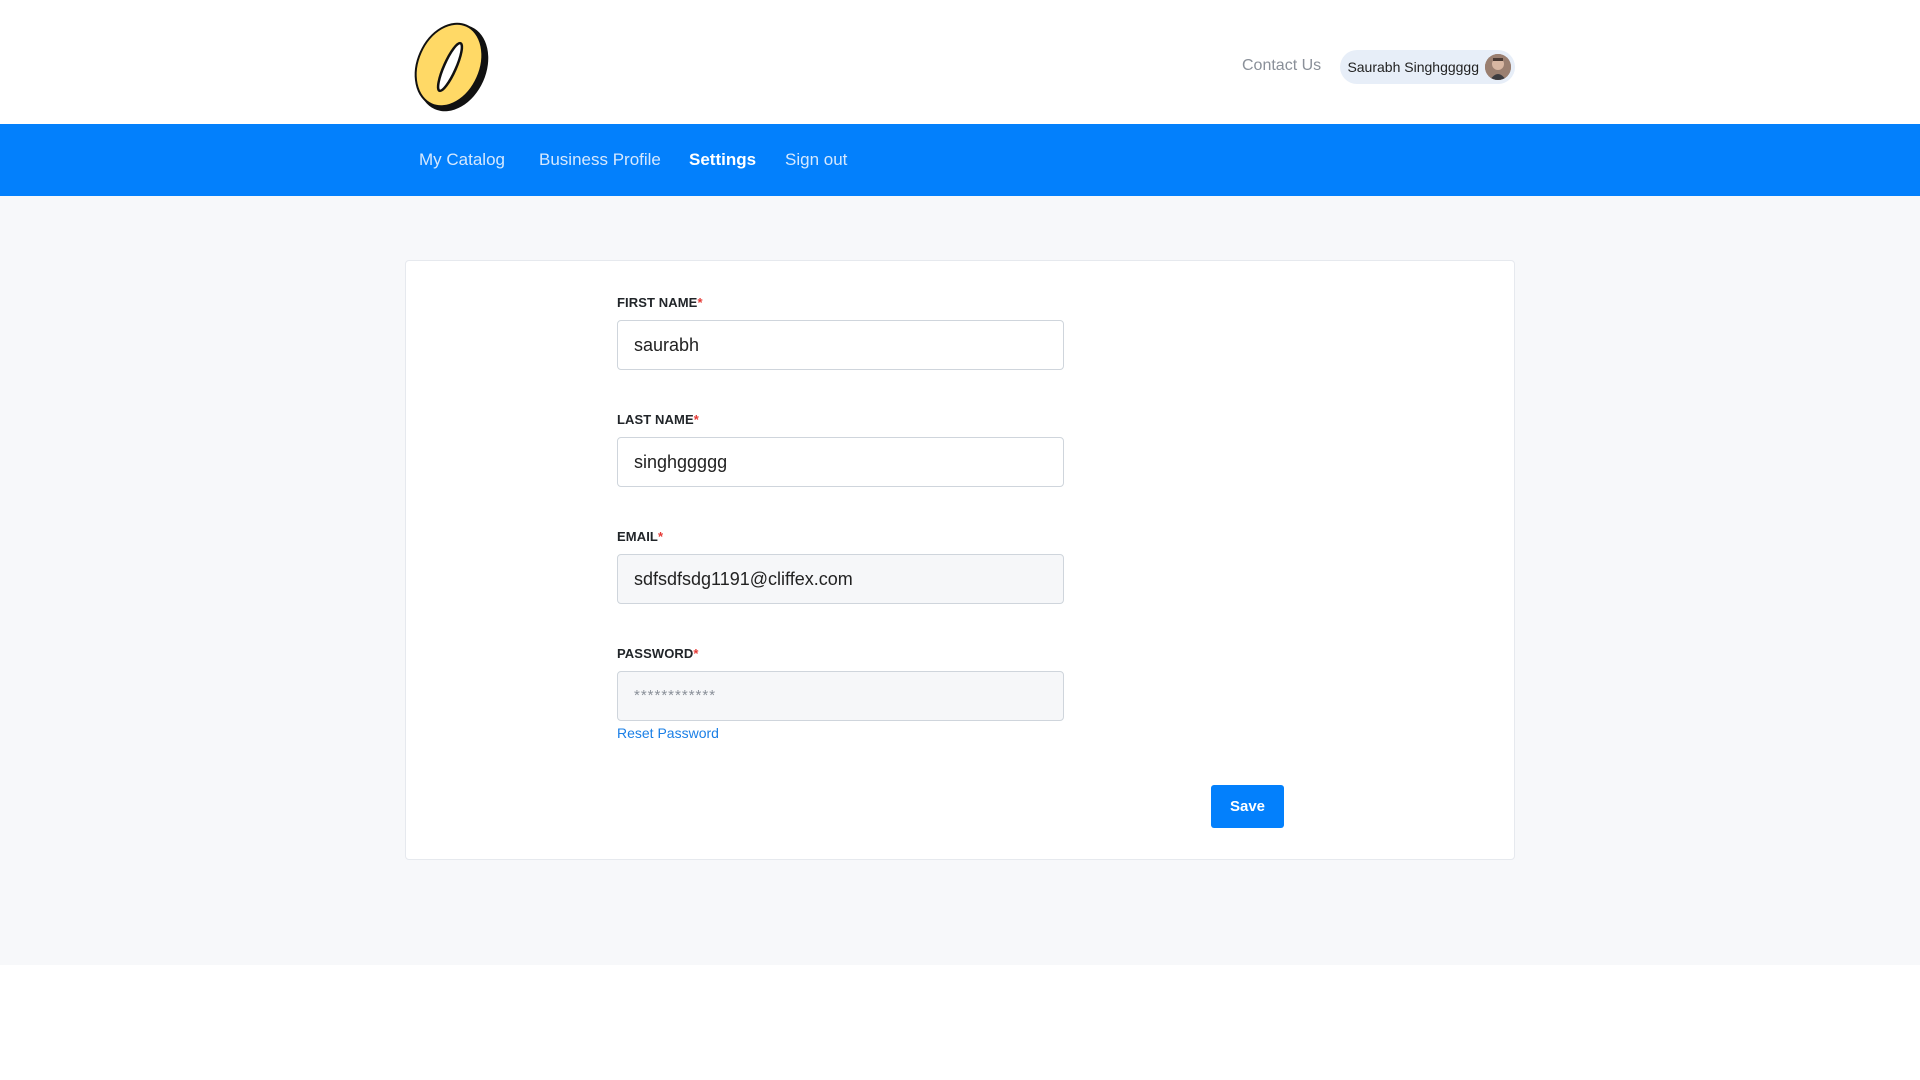 The width and height of the screenshot is (1920, 1080). What do you see at coordinates (451, 67) in the screenshot?
I see `brand-logo` at bounding box center [451, 67].